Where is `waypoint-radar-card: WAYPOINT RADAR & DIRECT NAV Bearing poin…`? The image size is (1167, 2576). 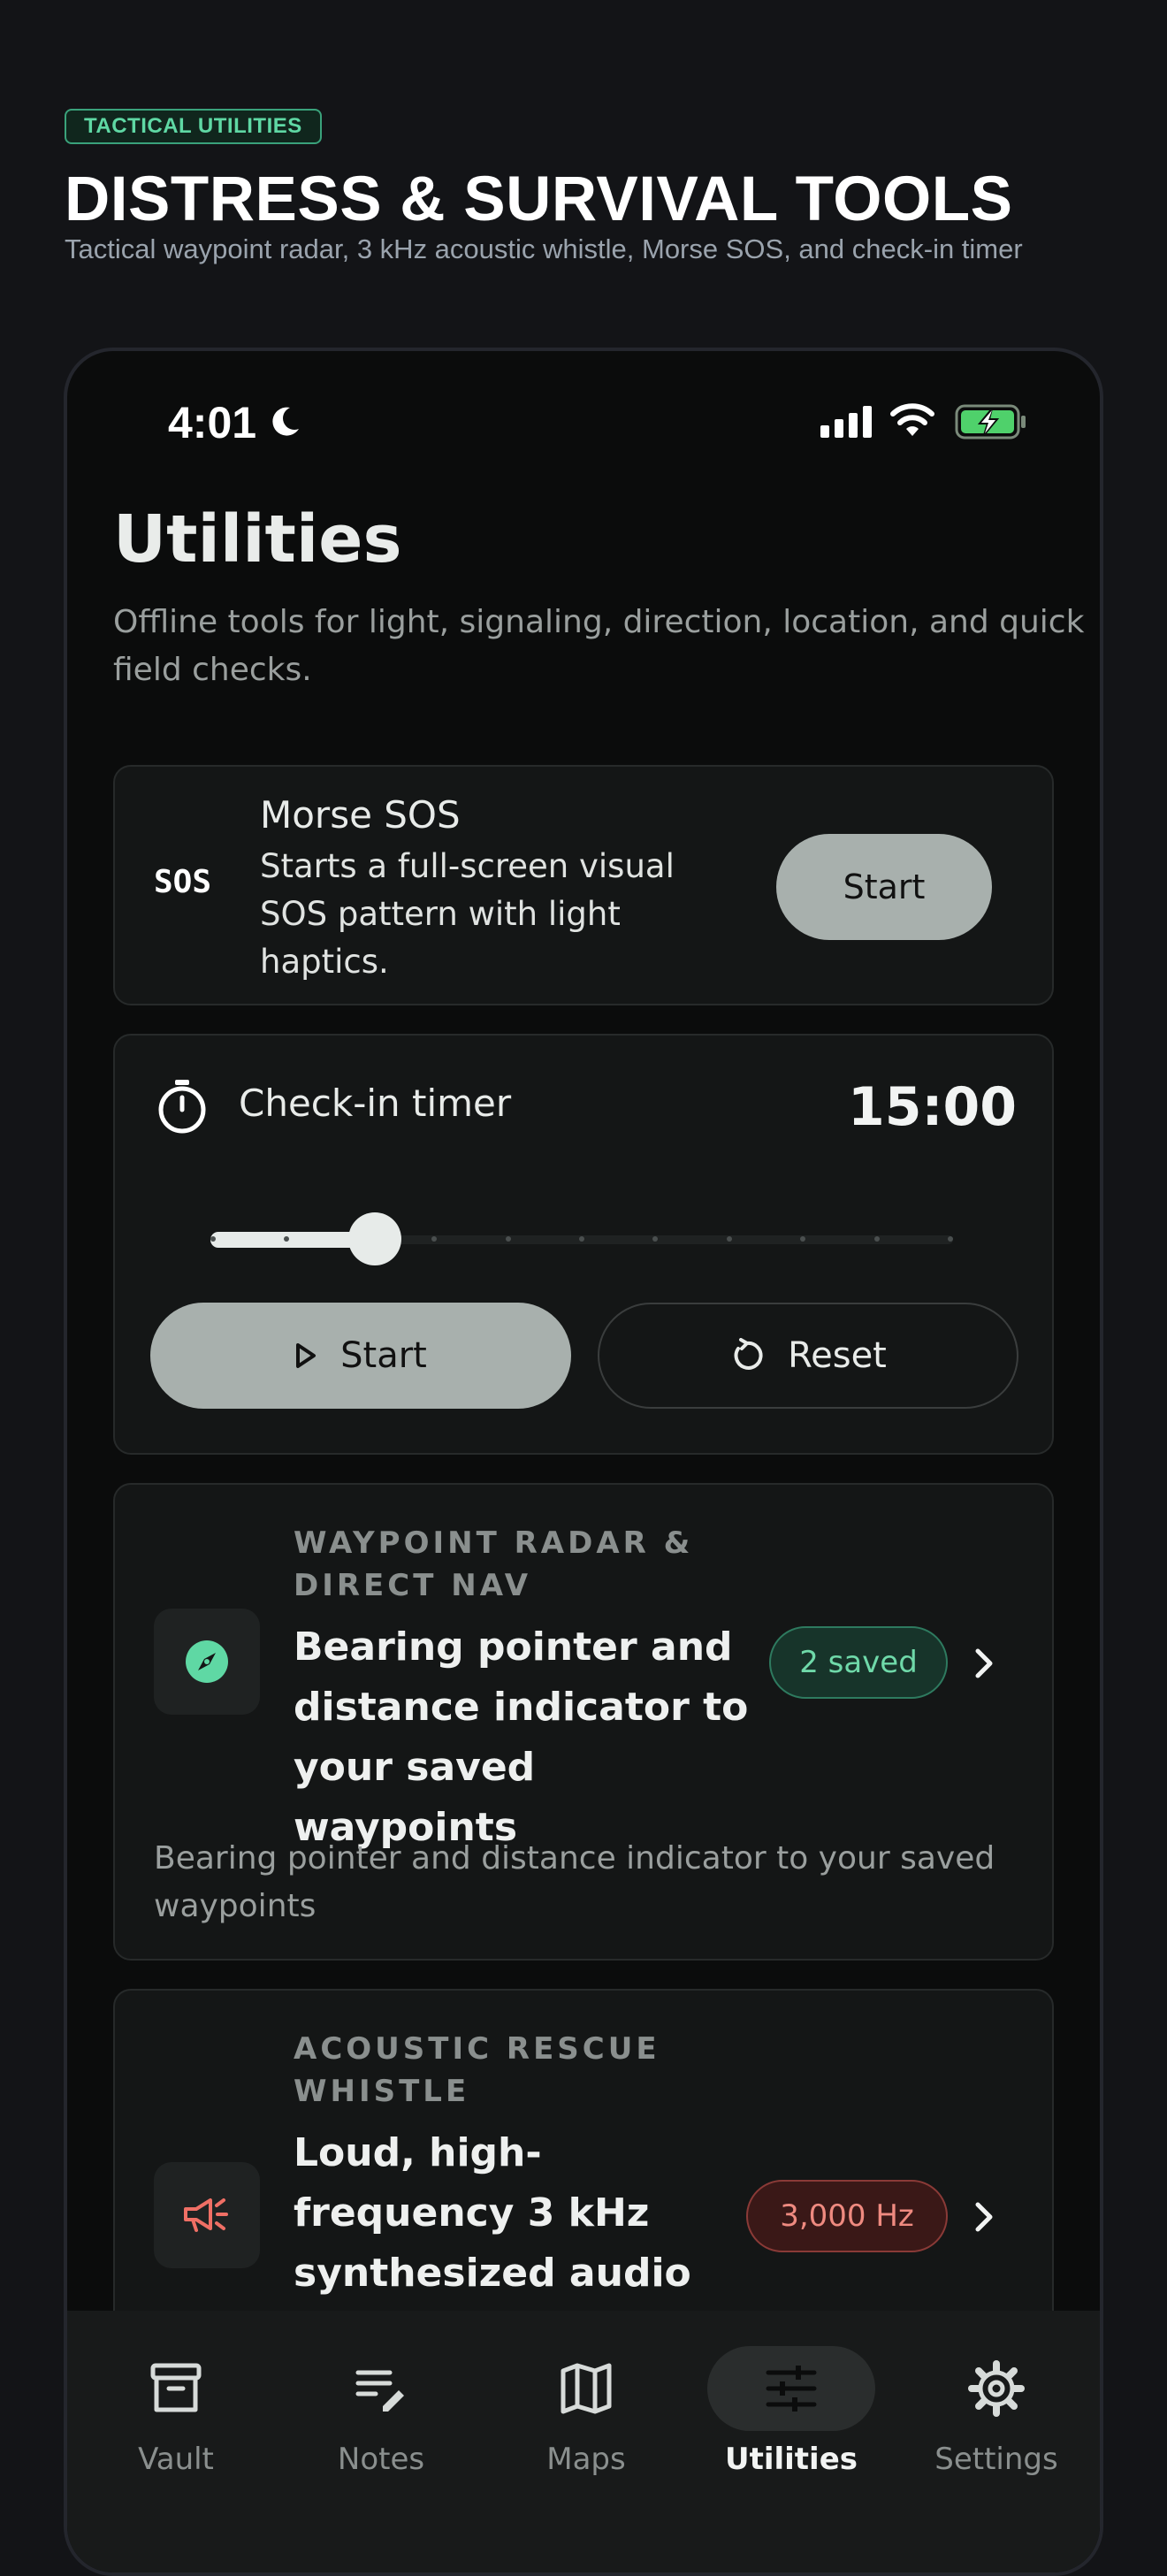
waypoint-radar-card: WAYPOINT RADAR & DIRECT NAV Bearing poin… is located at coordinates (583, 1722).